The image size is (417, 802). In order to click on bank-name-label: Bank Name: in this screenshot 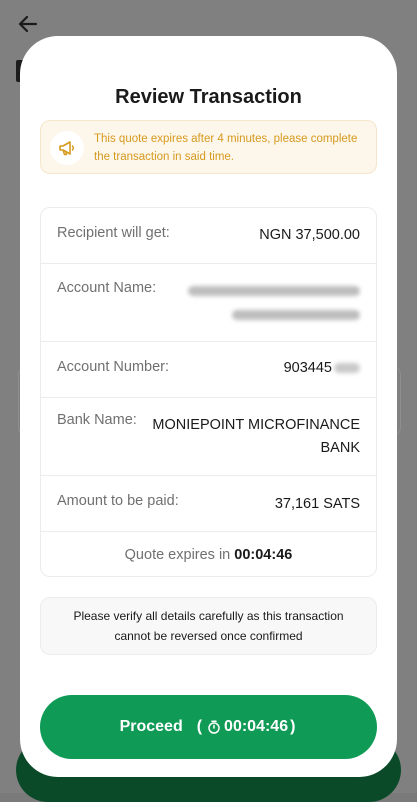, I will do `click(97, 420)`.